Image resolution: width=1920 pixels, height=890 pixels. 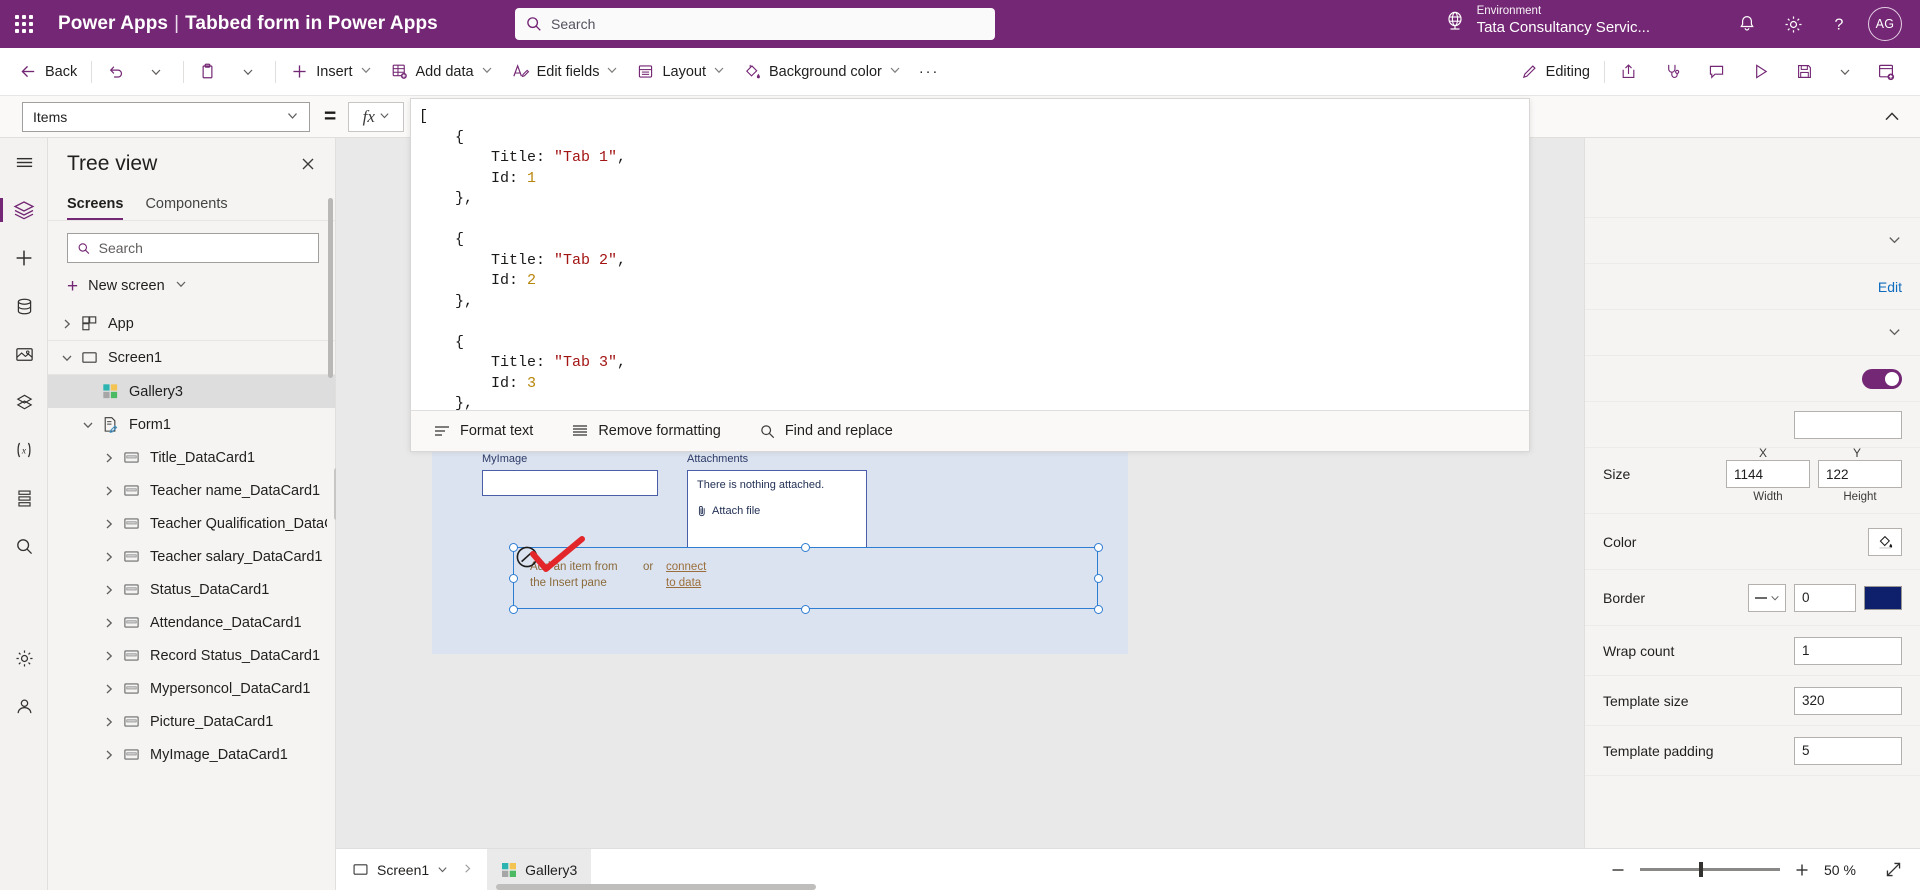 What do you see at coordinates (1098, 609) in the screenshot?
I see `resize-handle-se` at bounding box center [1098, 609].